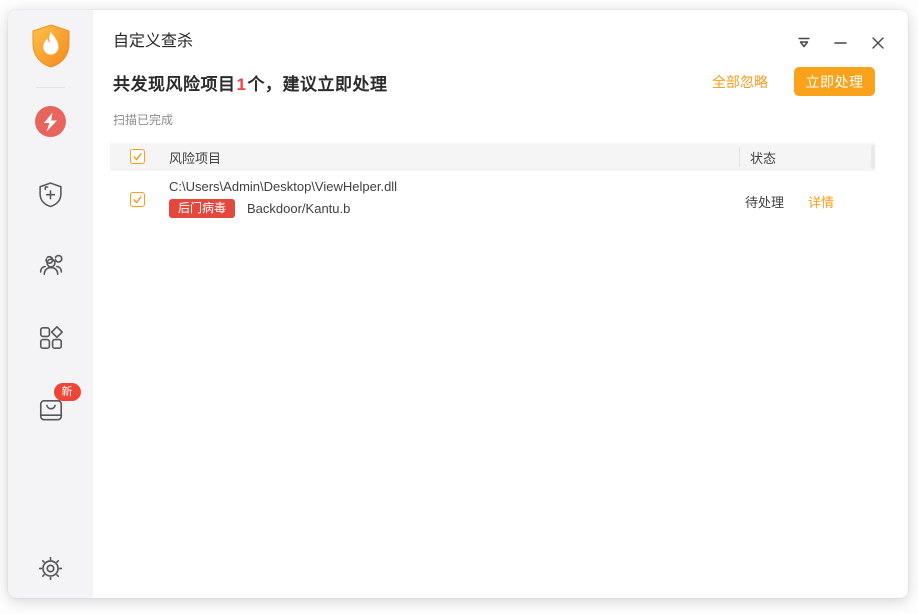  Describe the element at coordinates (283, 186) in the screenshot. I see `risk-file-path: C:\Users\Admin\Desktop\ViewHelper.dll` at that location.